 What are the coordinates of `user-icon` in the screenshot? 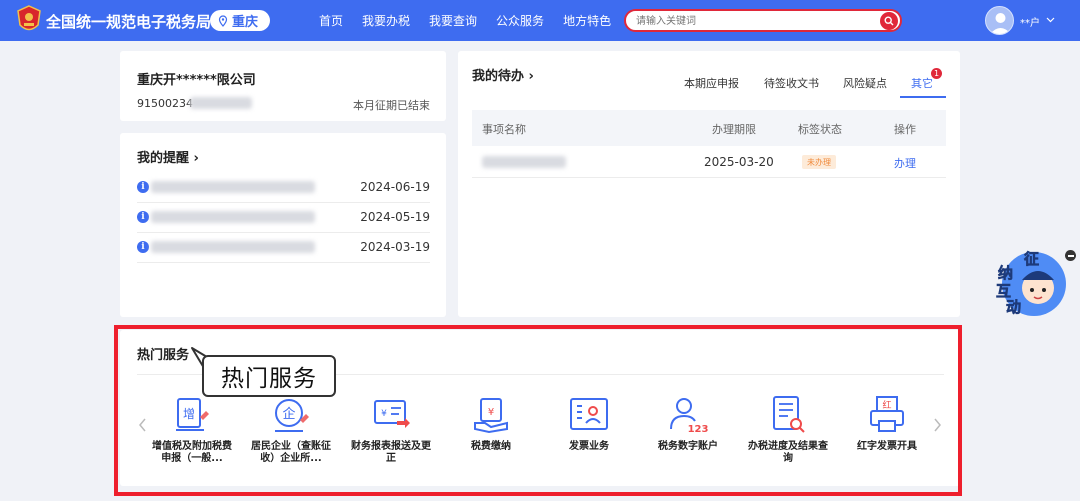 It's located at (1000, 23).